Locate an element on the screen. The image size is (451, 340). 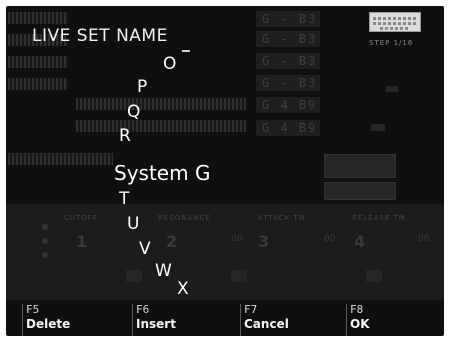
fkey-label: Insert is located at coordinates (156, 324).